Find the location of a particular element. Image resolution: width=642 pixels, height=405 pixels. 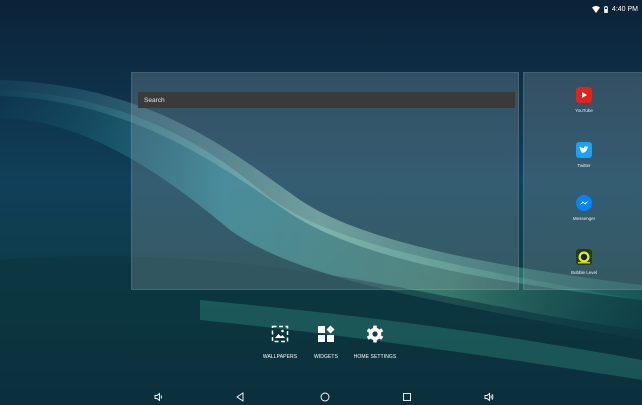

app-bubble-level: Bubble Level is located at coordinates (584, 262).